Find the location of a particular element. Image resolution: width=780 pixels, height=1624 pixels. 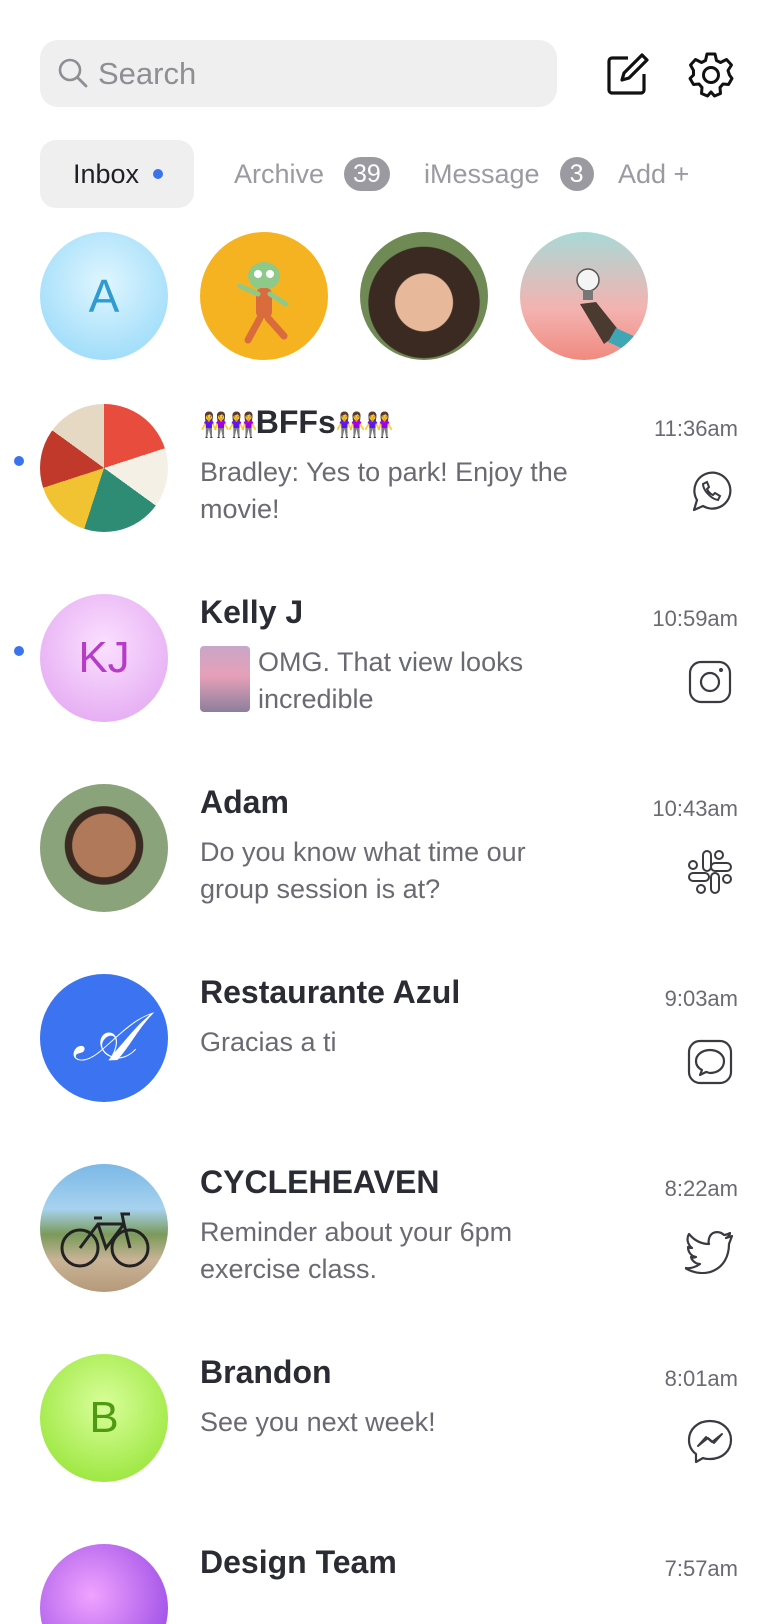

conversation-name: Adam is located at coordinates (244, 802).